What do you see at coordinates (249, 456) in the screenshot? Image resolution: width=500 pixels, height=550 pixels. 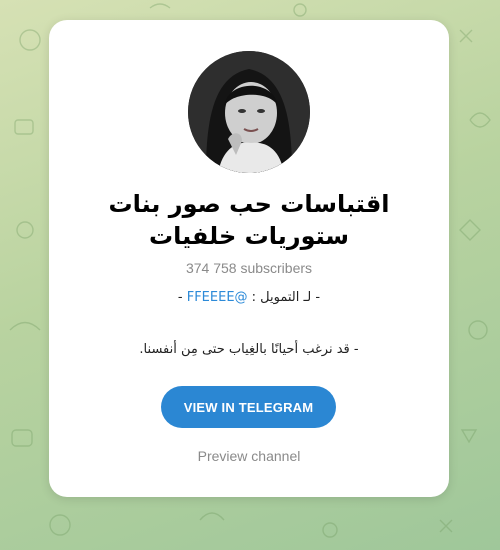 I see `preview-channel-link: Preview channel` at bounding box center [249, 456].